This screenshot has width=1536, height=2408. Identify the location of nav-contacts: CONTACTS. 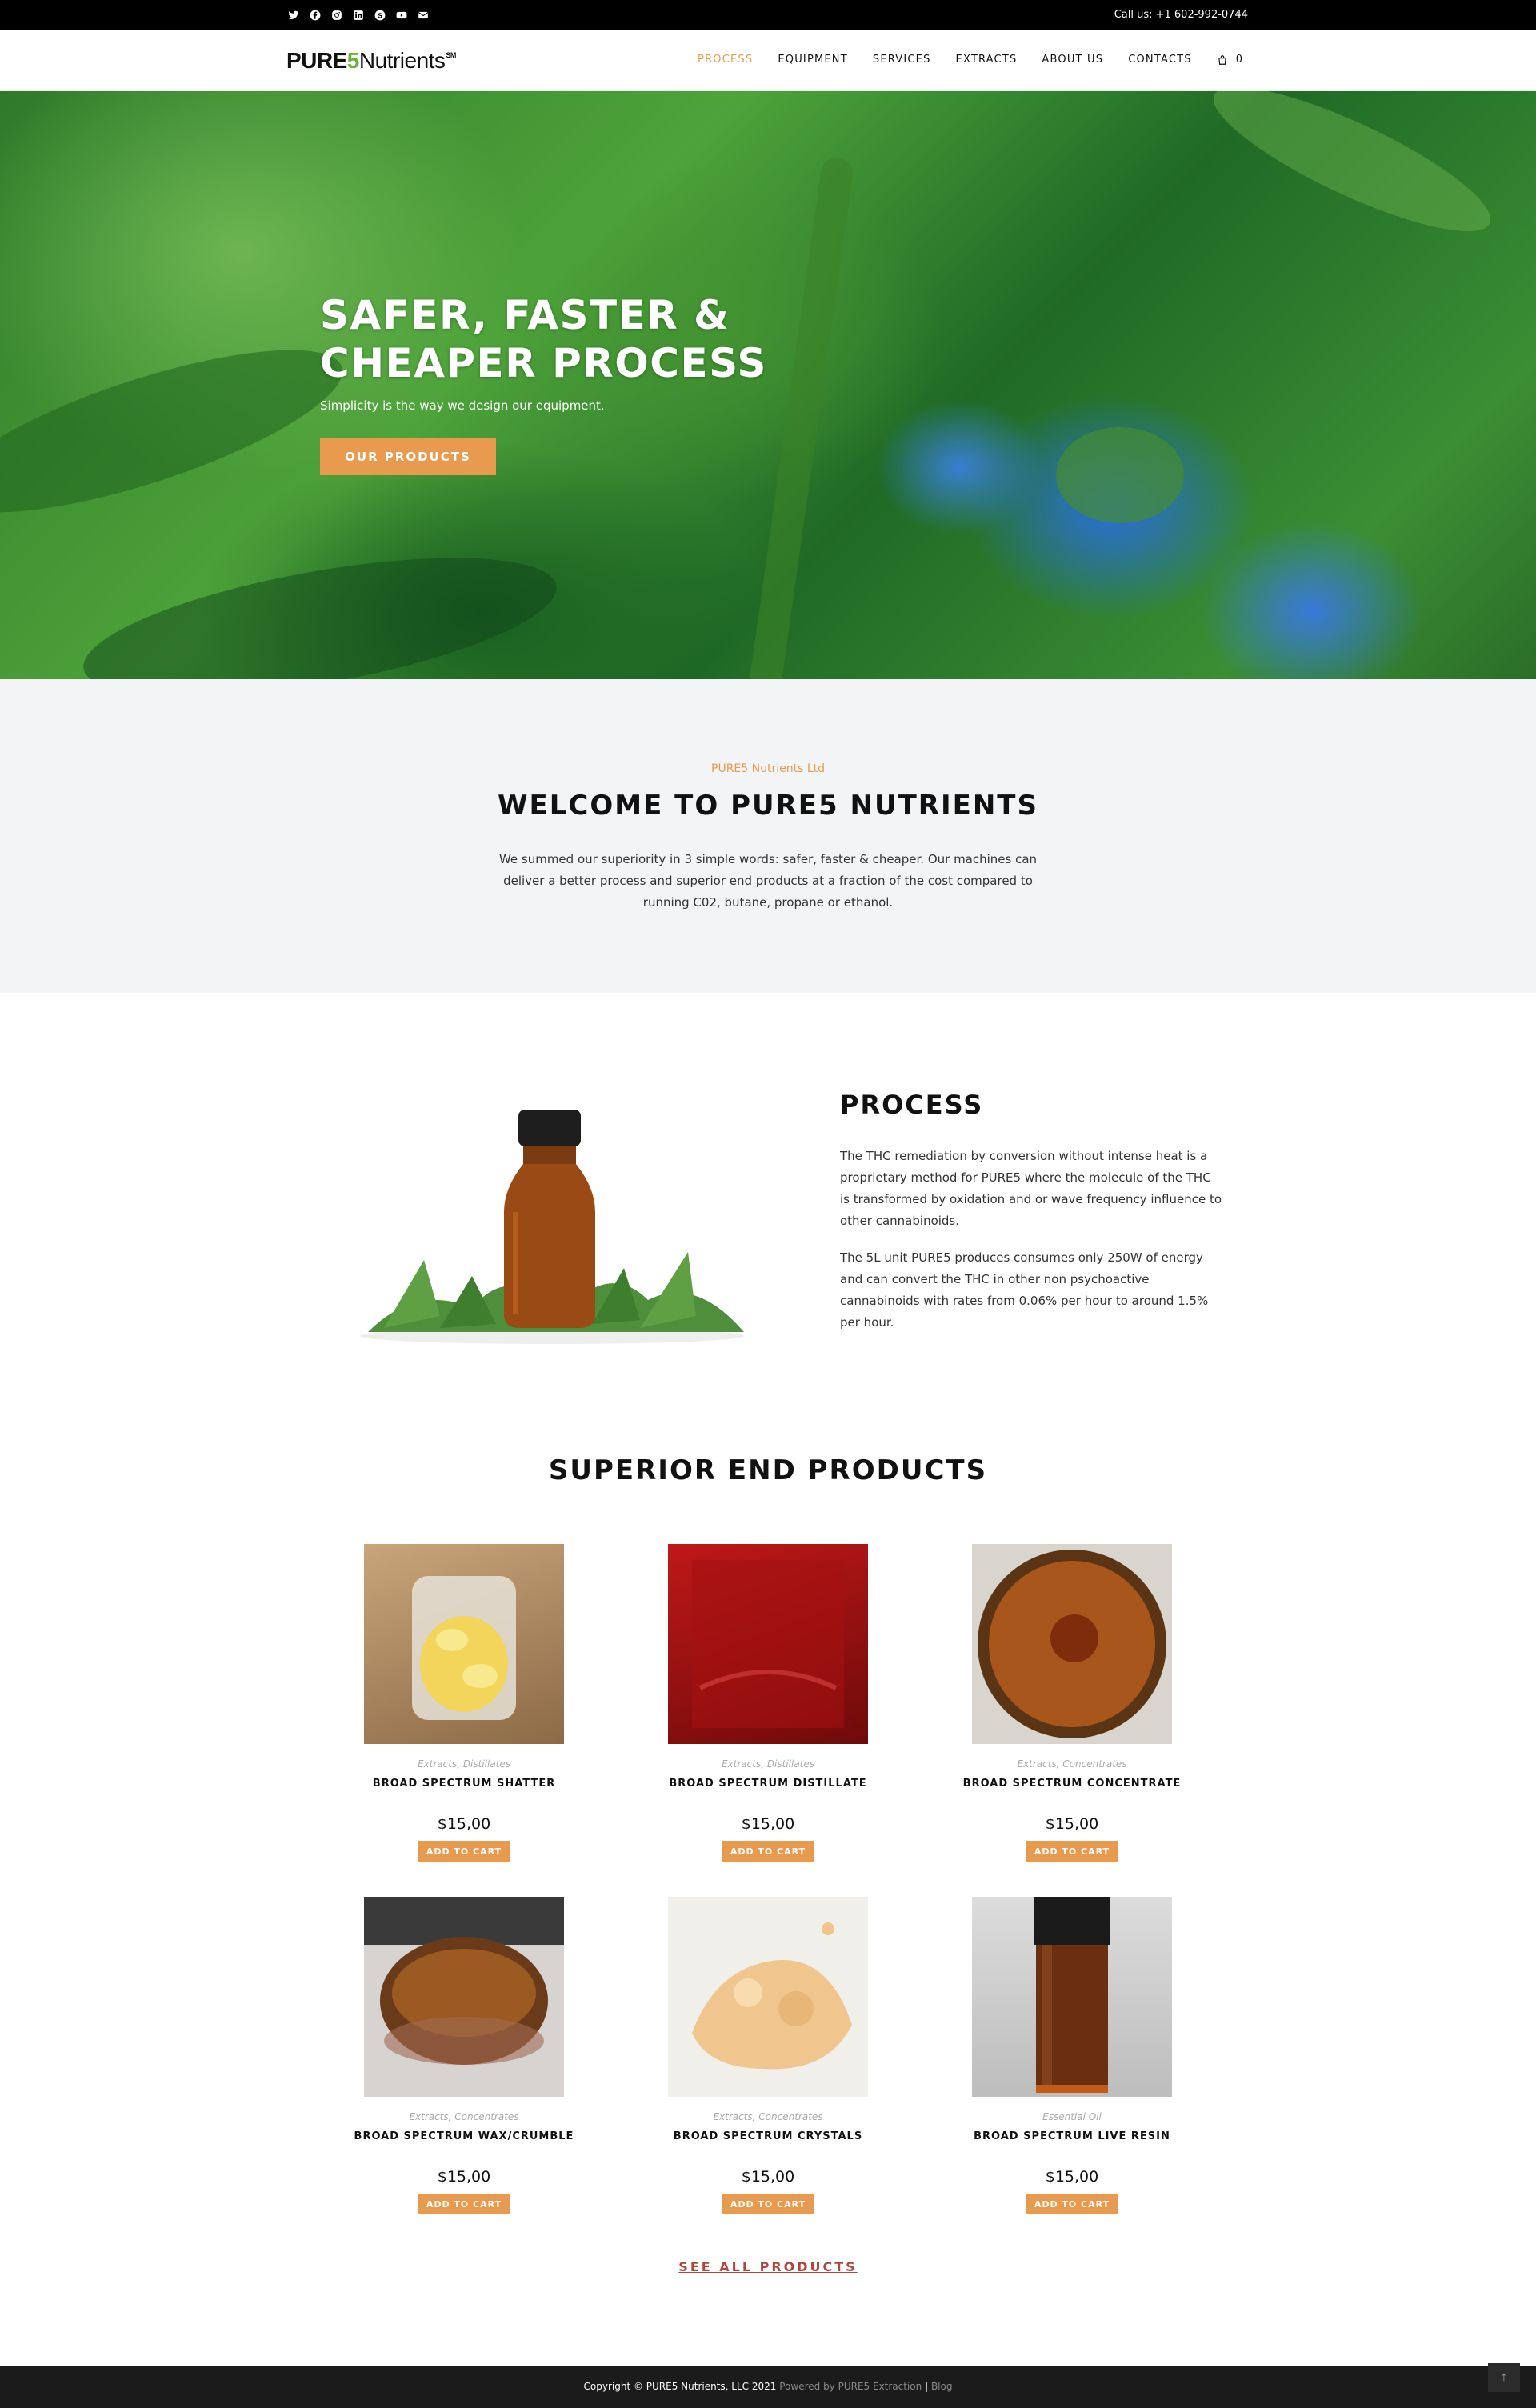
(1160, 60).